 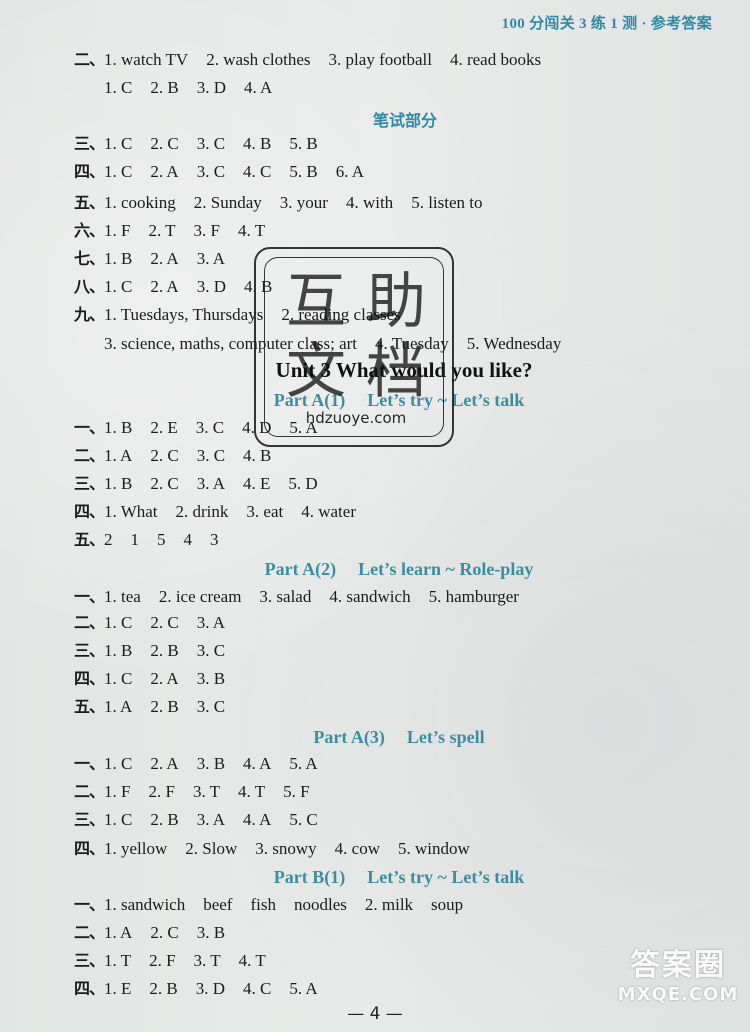 I want to click on answer-row: 四、1. E 2. B 3. D 4. C 5. A, so click(x=205, y=989).